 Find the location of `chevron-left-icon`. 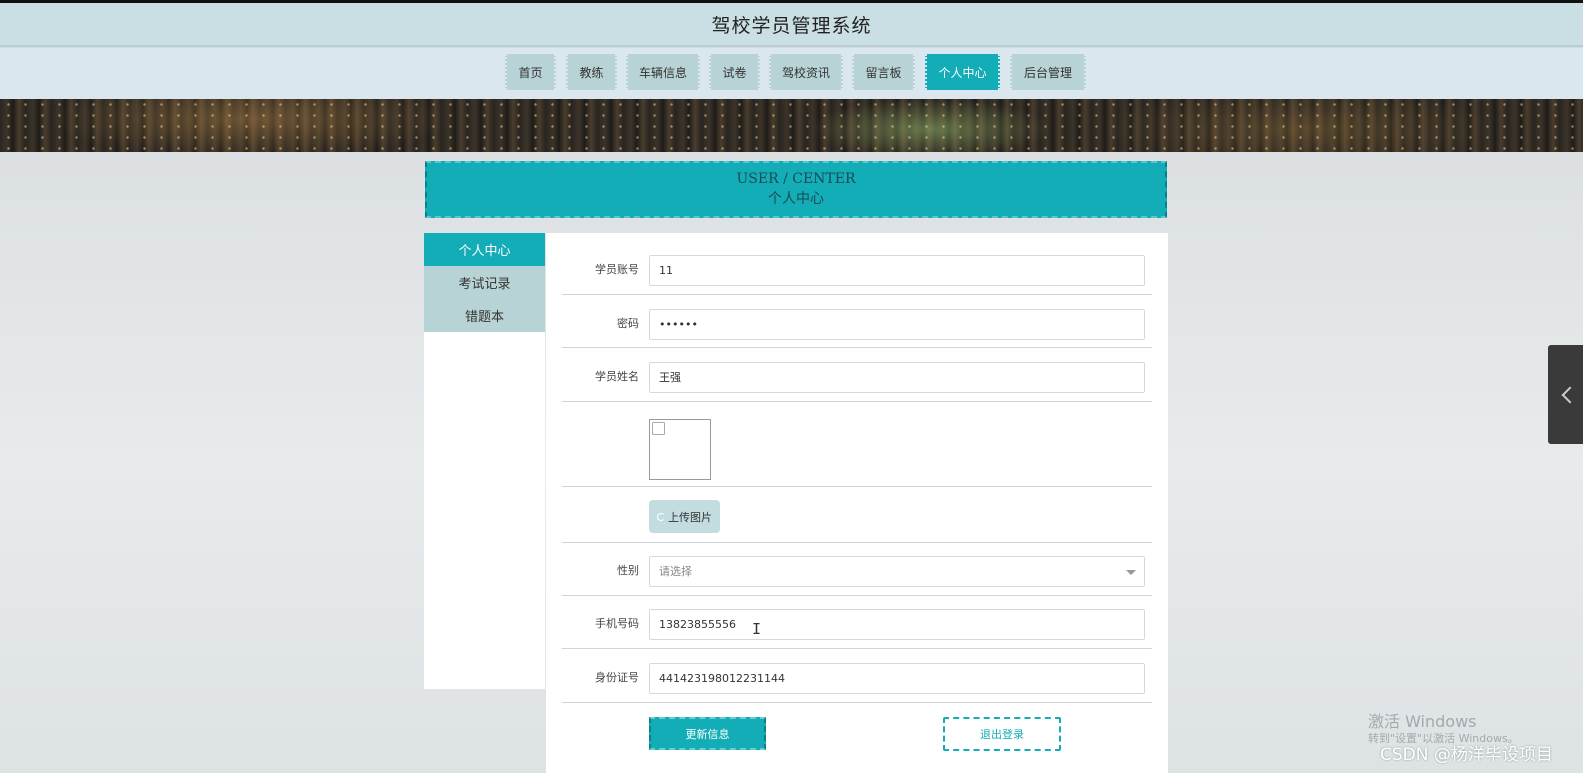

chevron-left-icon is located at coordinates (1569, 394).